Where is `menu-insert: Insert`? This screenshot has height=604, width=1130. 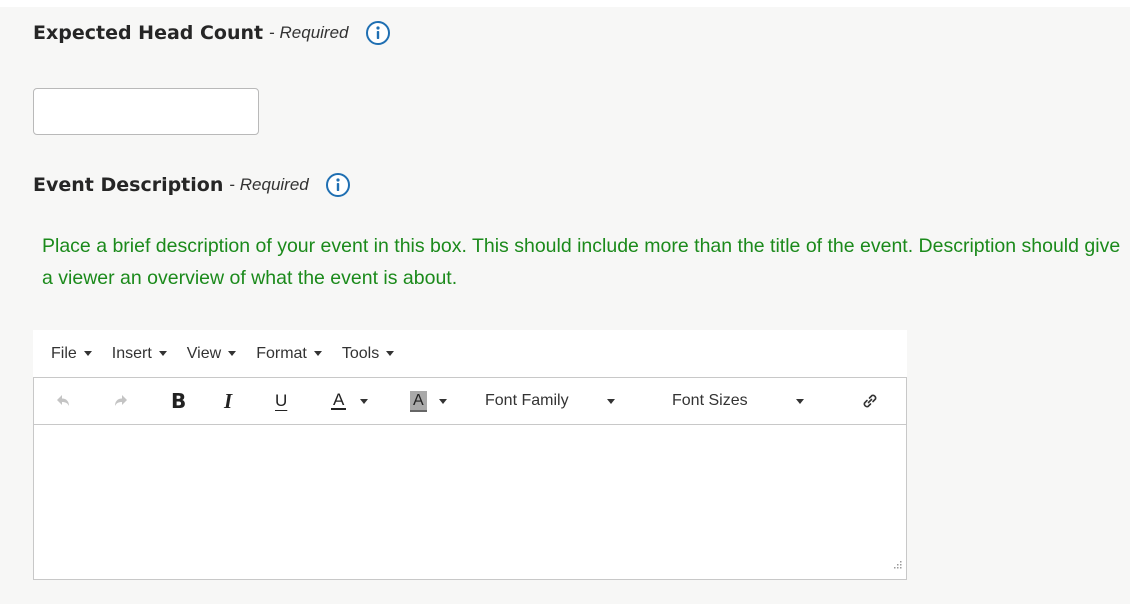 menu-insert: Insert is located at coordinates (145, 354).